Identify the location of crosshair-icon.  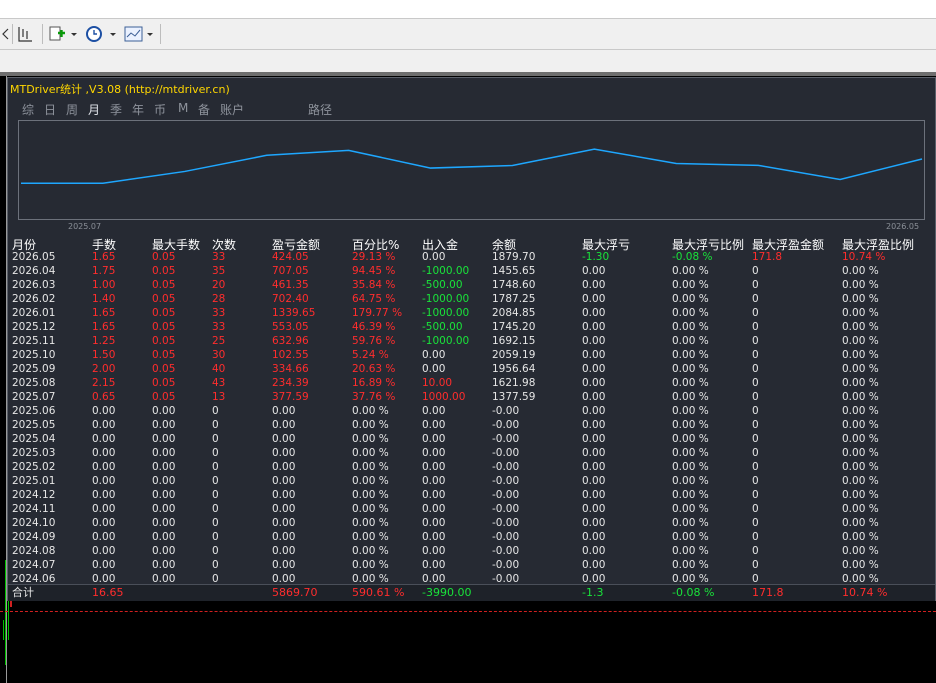
(25, 34).